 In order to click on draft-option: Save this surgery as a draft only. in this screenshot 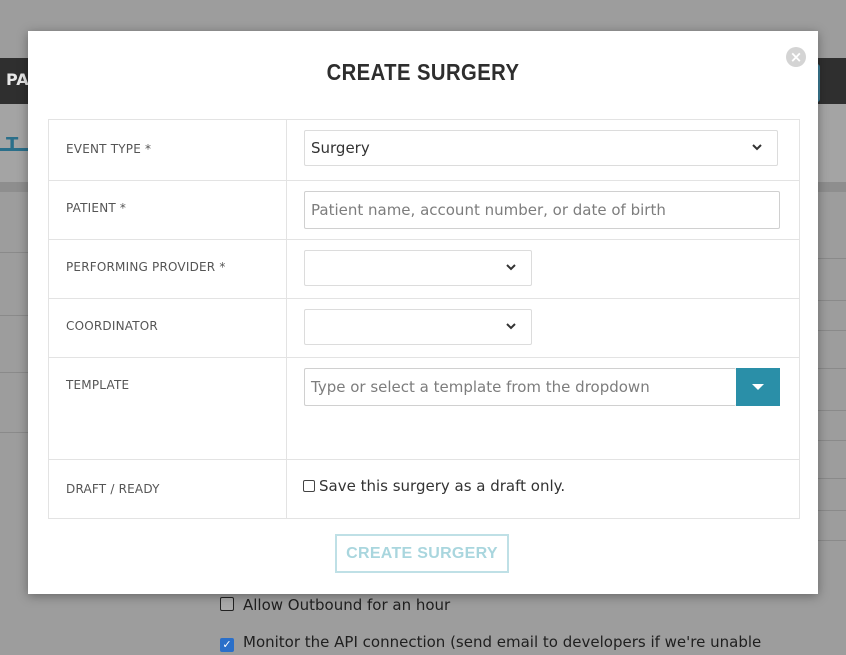, I will do `click(551, 482)`.